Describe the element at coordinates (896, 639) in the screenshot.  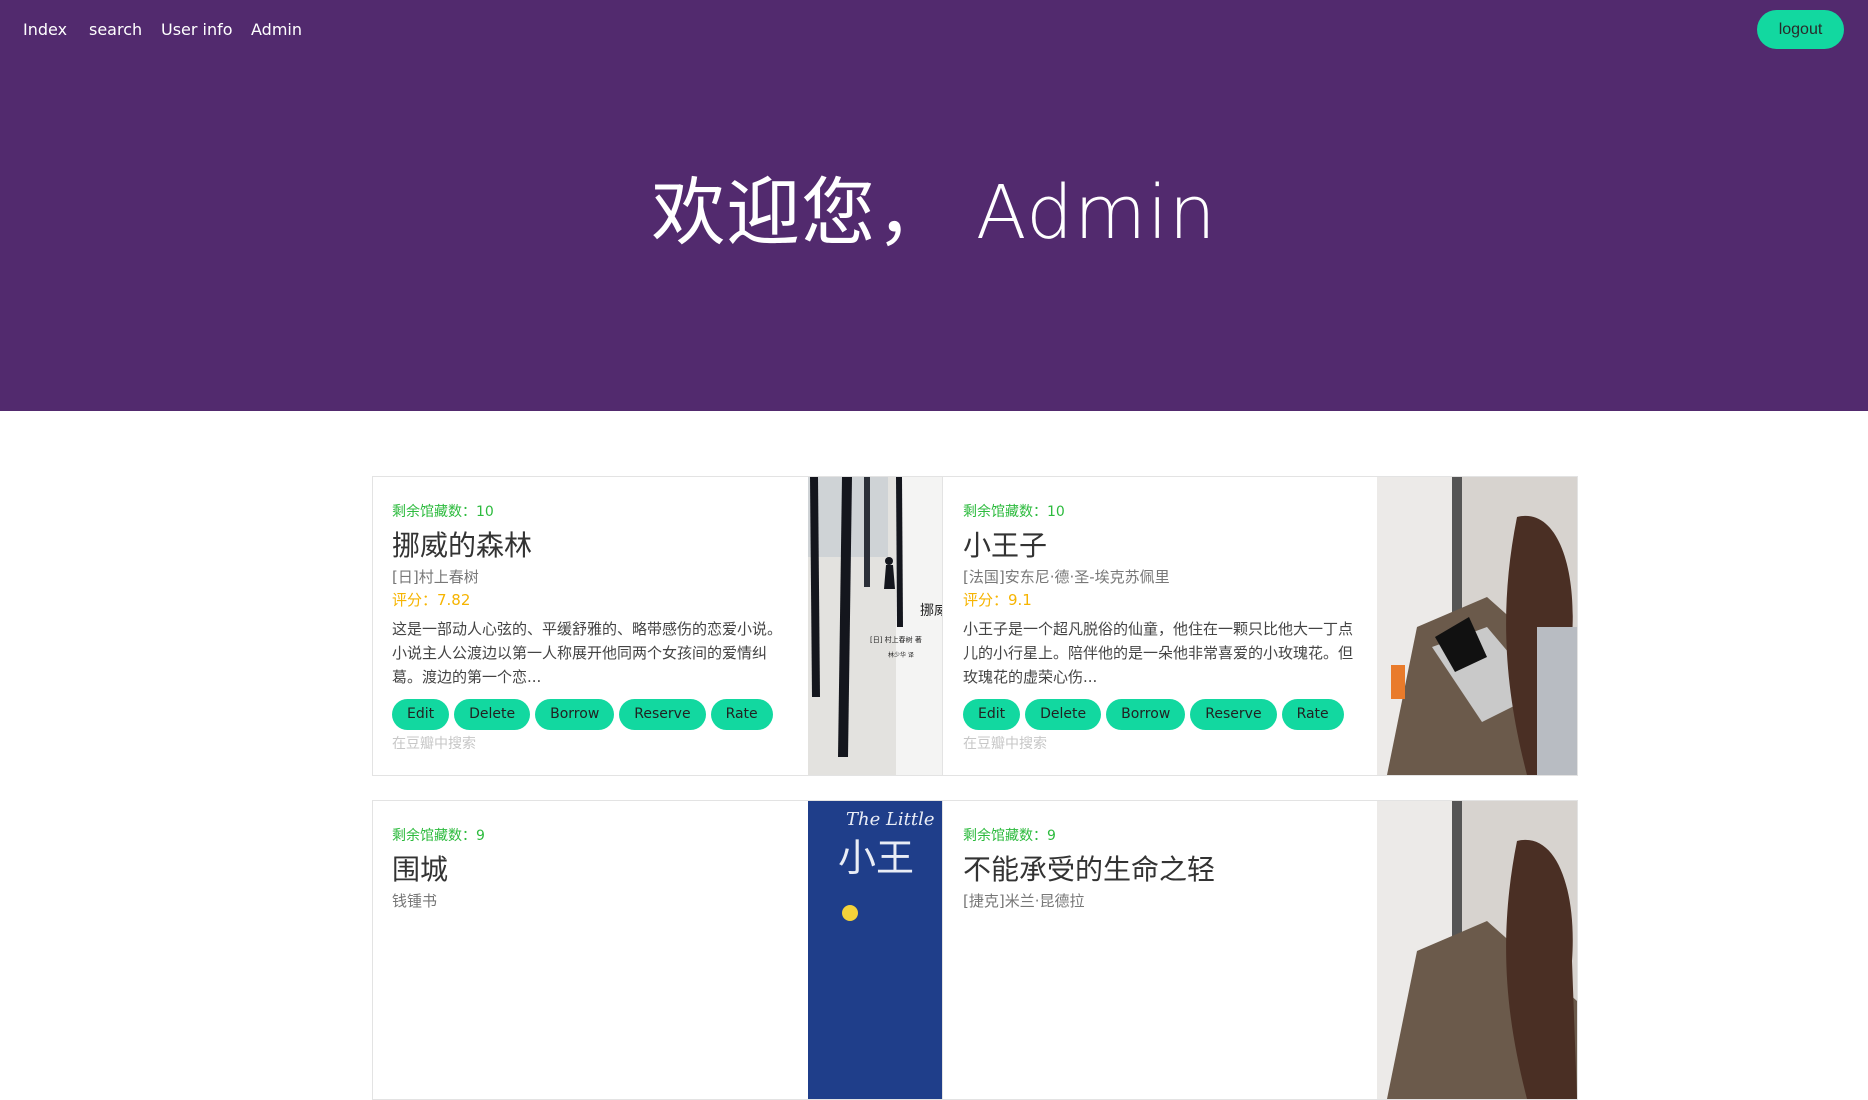
I see `forest-cover-author: [日] 村上春树 著` at that location.